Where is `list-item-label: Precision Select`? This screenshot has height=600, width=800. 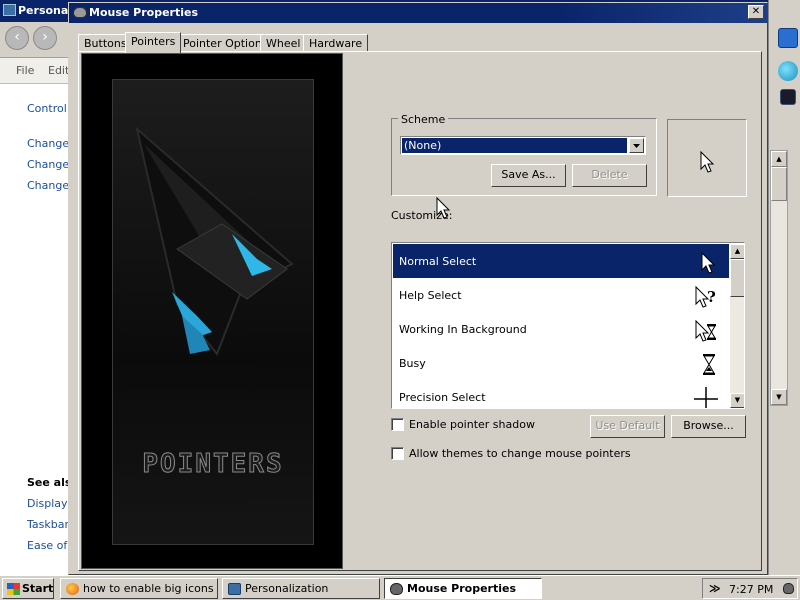
list-item-label: Precision Select is located at coordinates (442, 397).